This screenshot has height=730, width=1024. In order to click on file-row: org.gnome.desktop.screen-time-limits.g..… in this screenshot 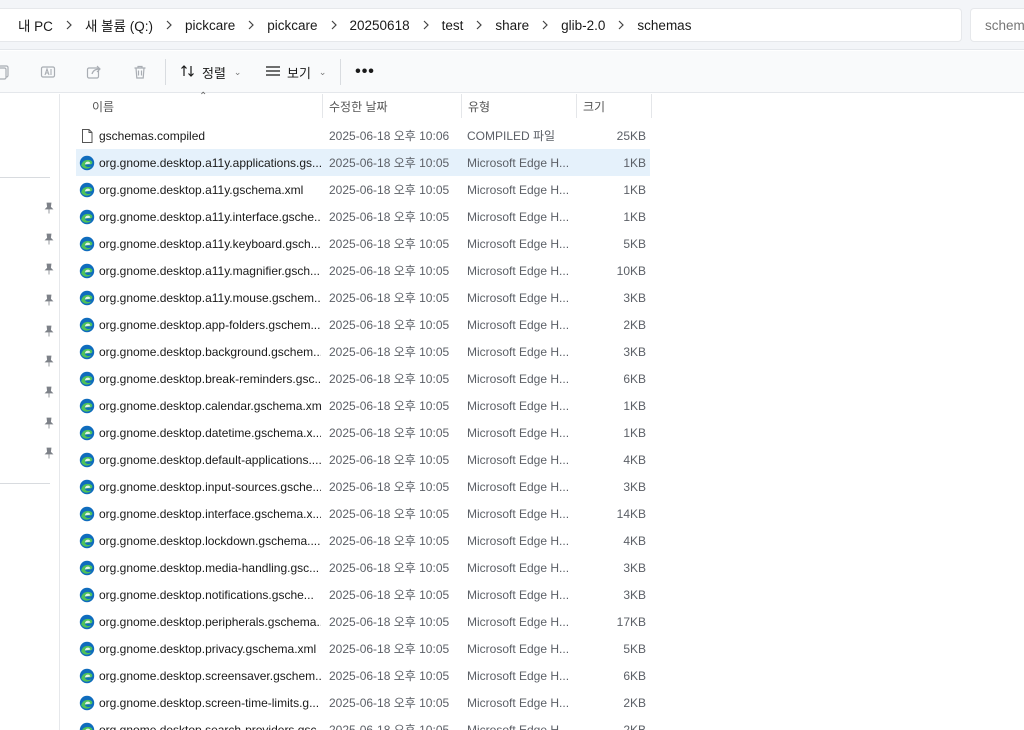, I will do `click(363, 702)`.